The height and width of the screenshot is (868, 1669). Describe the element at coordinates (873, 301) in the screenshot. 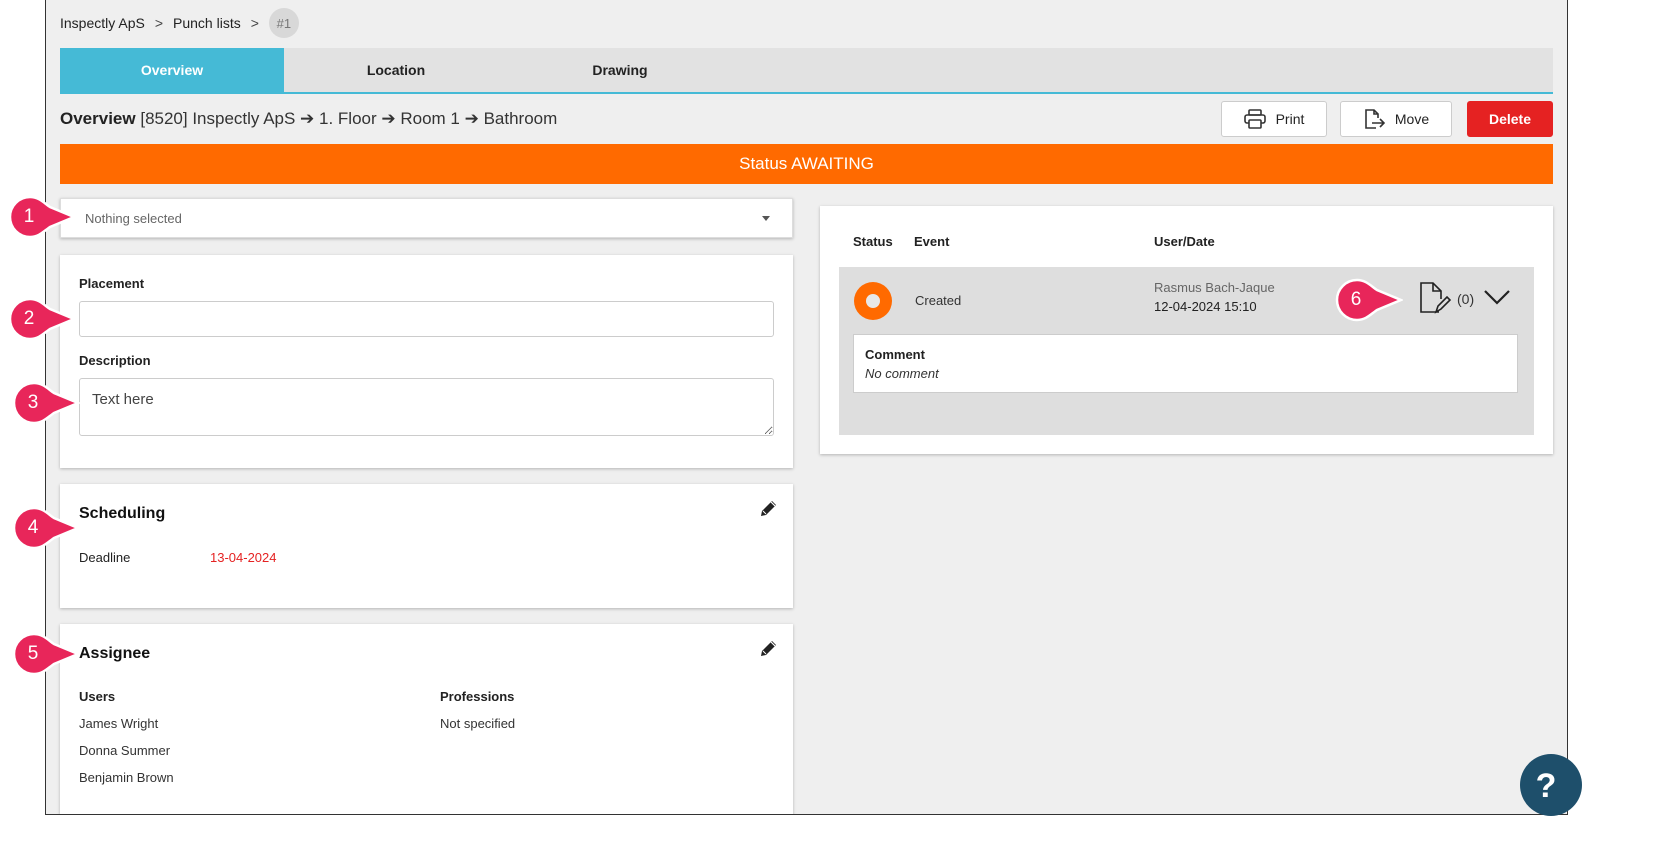

I see `status-dot-icon` at that location.